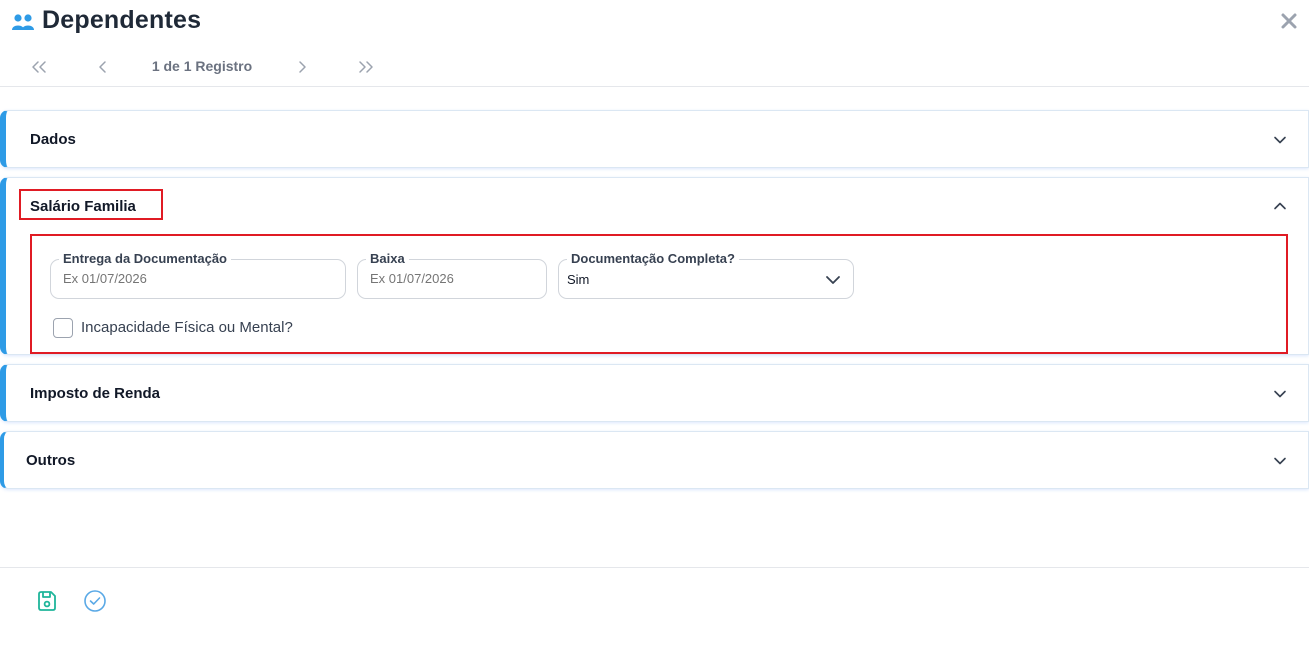 The height and width of the screenshot is (650, 1309). Describe the element at coordinates (202, 66) in the screenshot. I see `record-counter: 1 de 1 Registro` at that location.